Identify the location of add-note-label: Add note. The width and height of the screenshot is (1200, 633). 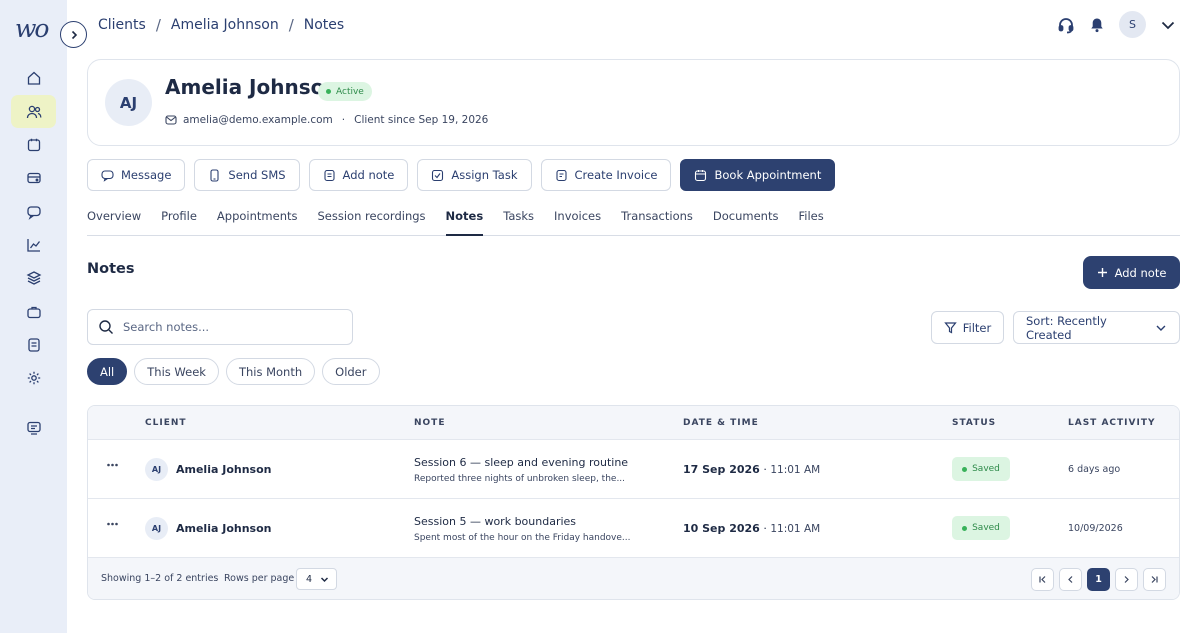
(1140, 272).